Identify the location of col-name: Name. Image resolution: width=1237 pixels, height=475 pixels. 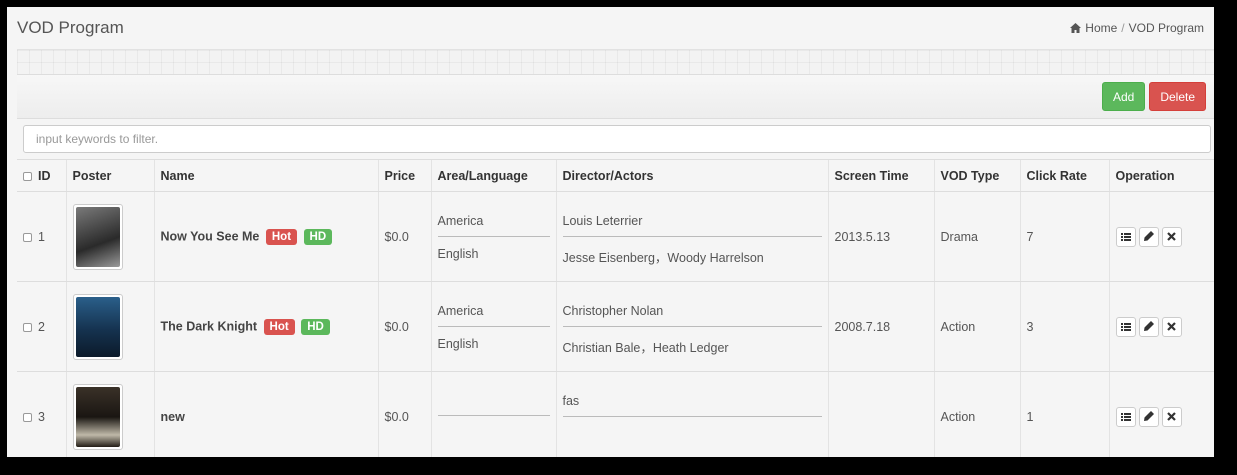
(265, 175).